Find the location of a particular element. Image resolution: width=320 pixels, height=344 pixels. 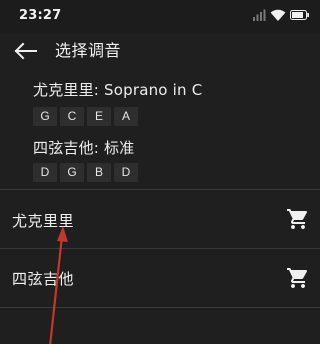

toolbar: 选择调音 is located at coordinates (160, 54).